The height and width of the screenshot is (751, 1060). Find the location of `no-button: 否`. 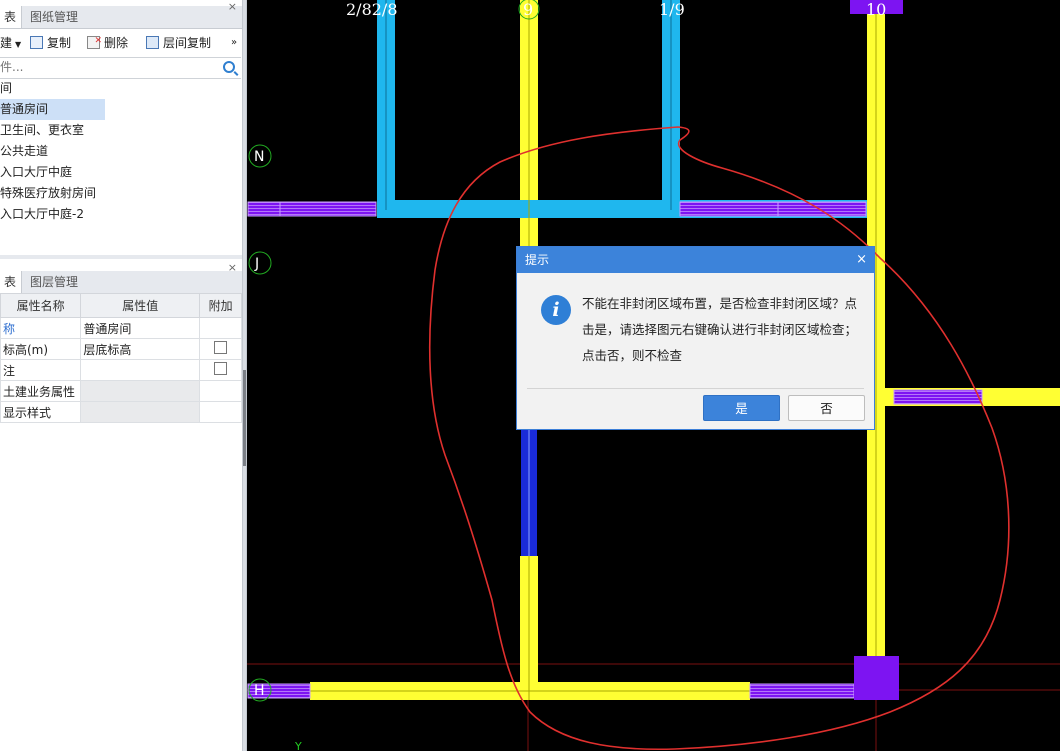

no-button: 否 is located at coordinates (826, 408).